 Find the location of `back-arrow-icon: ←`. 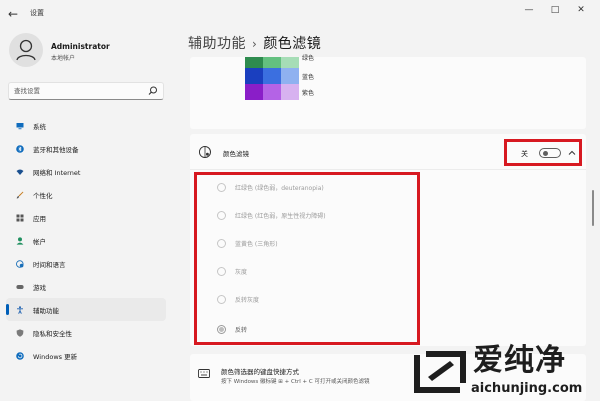

back-arrow-icon: ← is located at coordinates (13, 14).